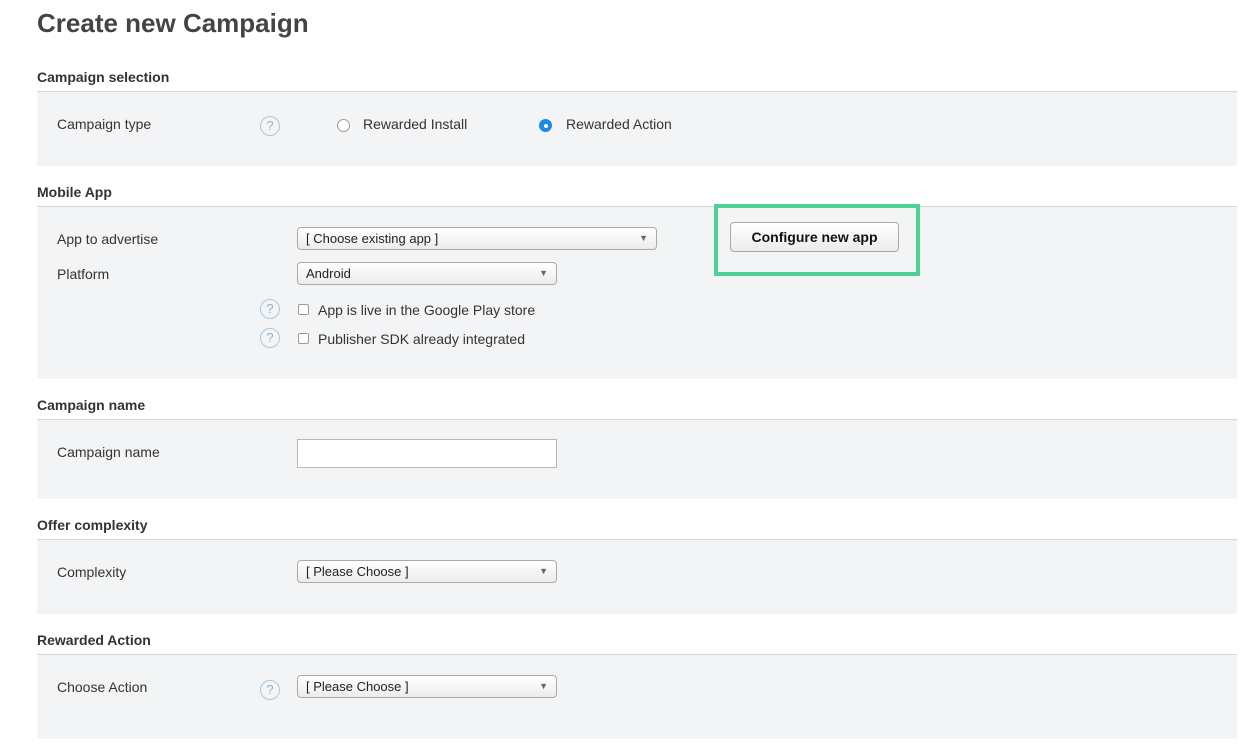 This screenshot has height=747, width=1247. I want to click on campaign-name-label: Campaign name, so click(108, 452).